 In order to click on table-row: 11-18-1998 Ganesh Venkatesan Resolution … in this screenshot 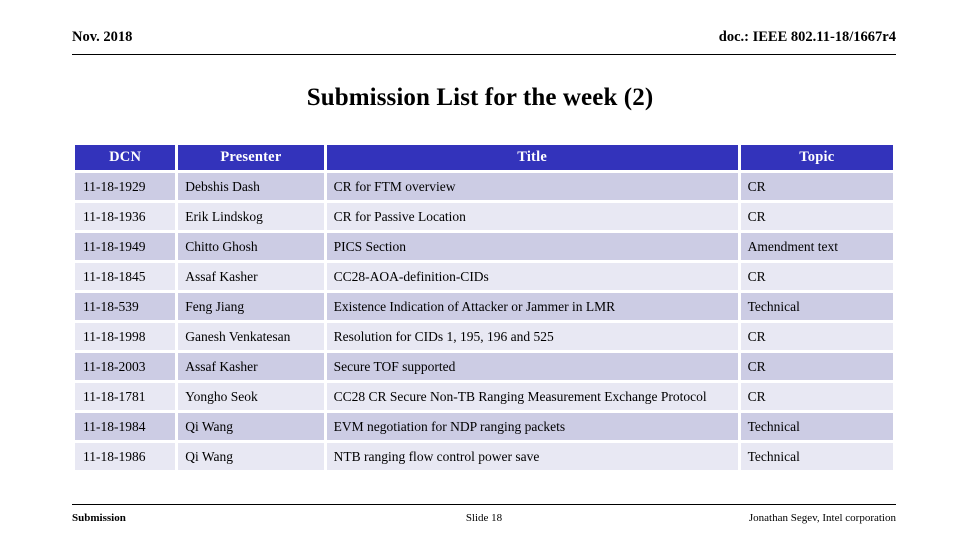, I will do `click(484, 336)`.